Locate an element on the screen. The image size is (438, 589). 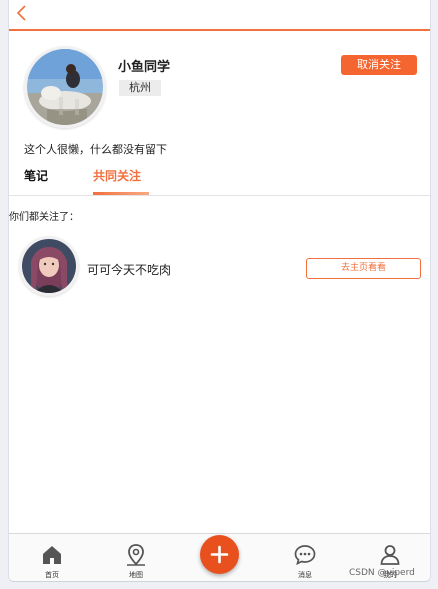
nav-messages: 消息 is located at coordinates (305, 557).